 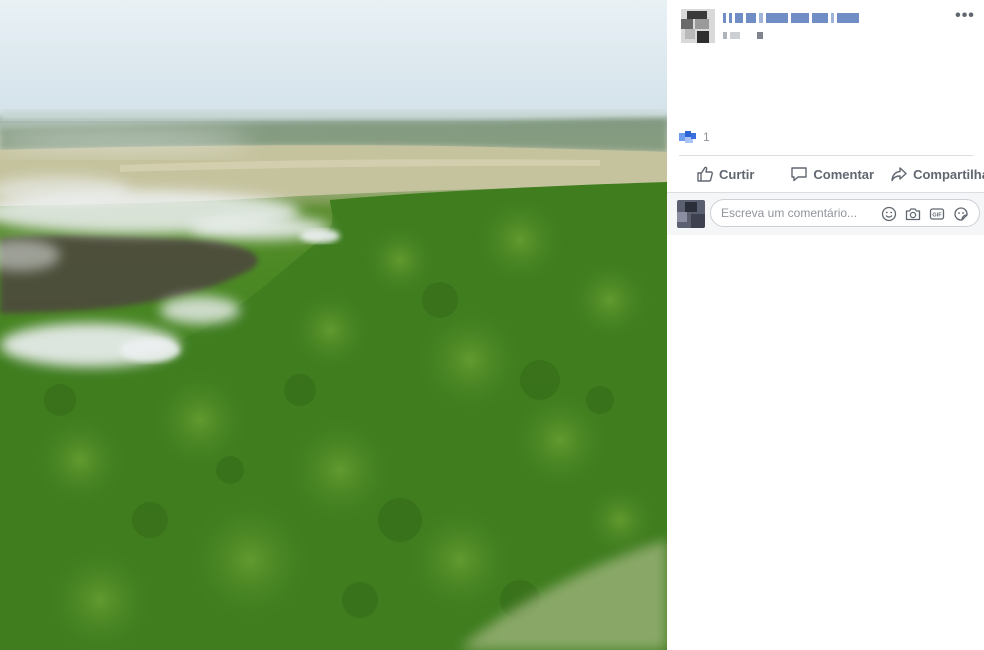 I want to click on comment-button: Comentar, so click(x=832, y=174).